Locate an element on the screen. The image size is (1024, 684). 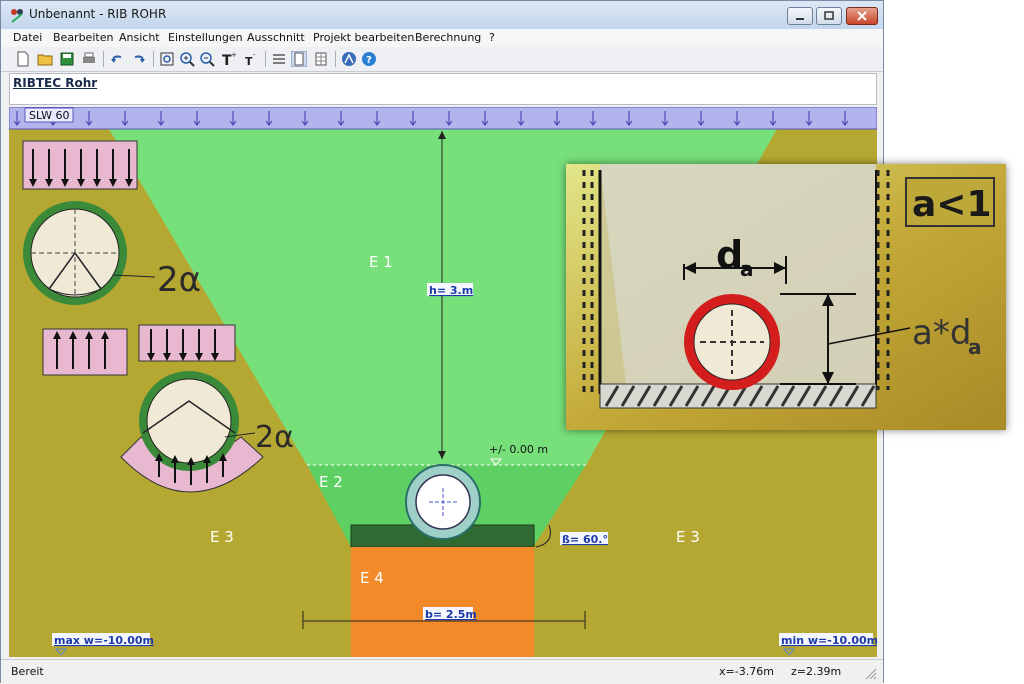
title-bar: Unbenannt - RIB ROHR is located at coordinates (442, 15).